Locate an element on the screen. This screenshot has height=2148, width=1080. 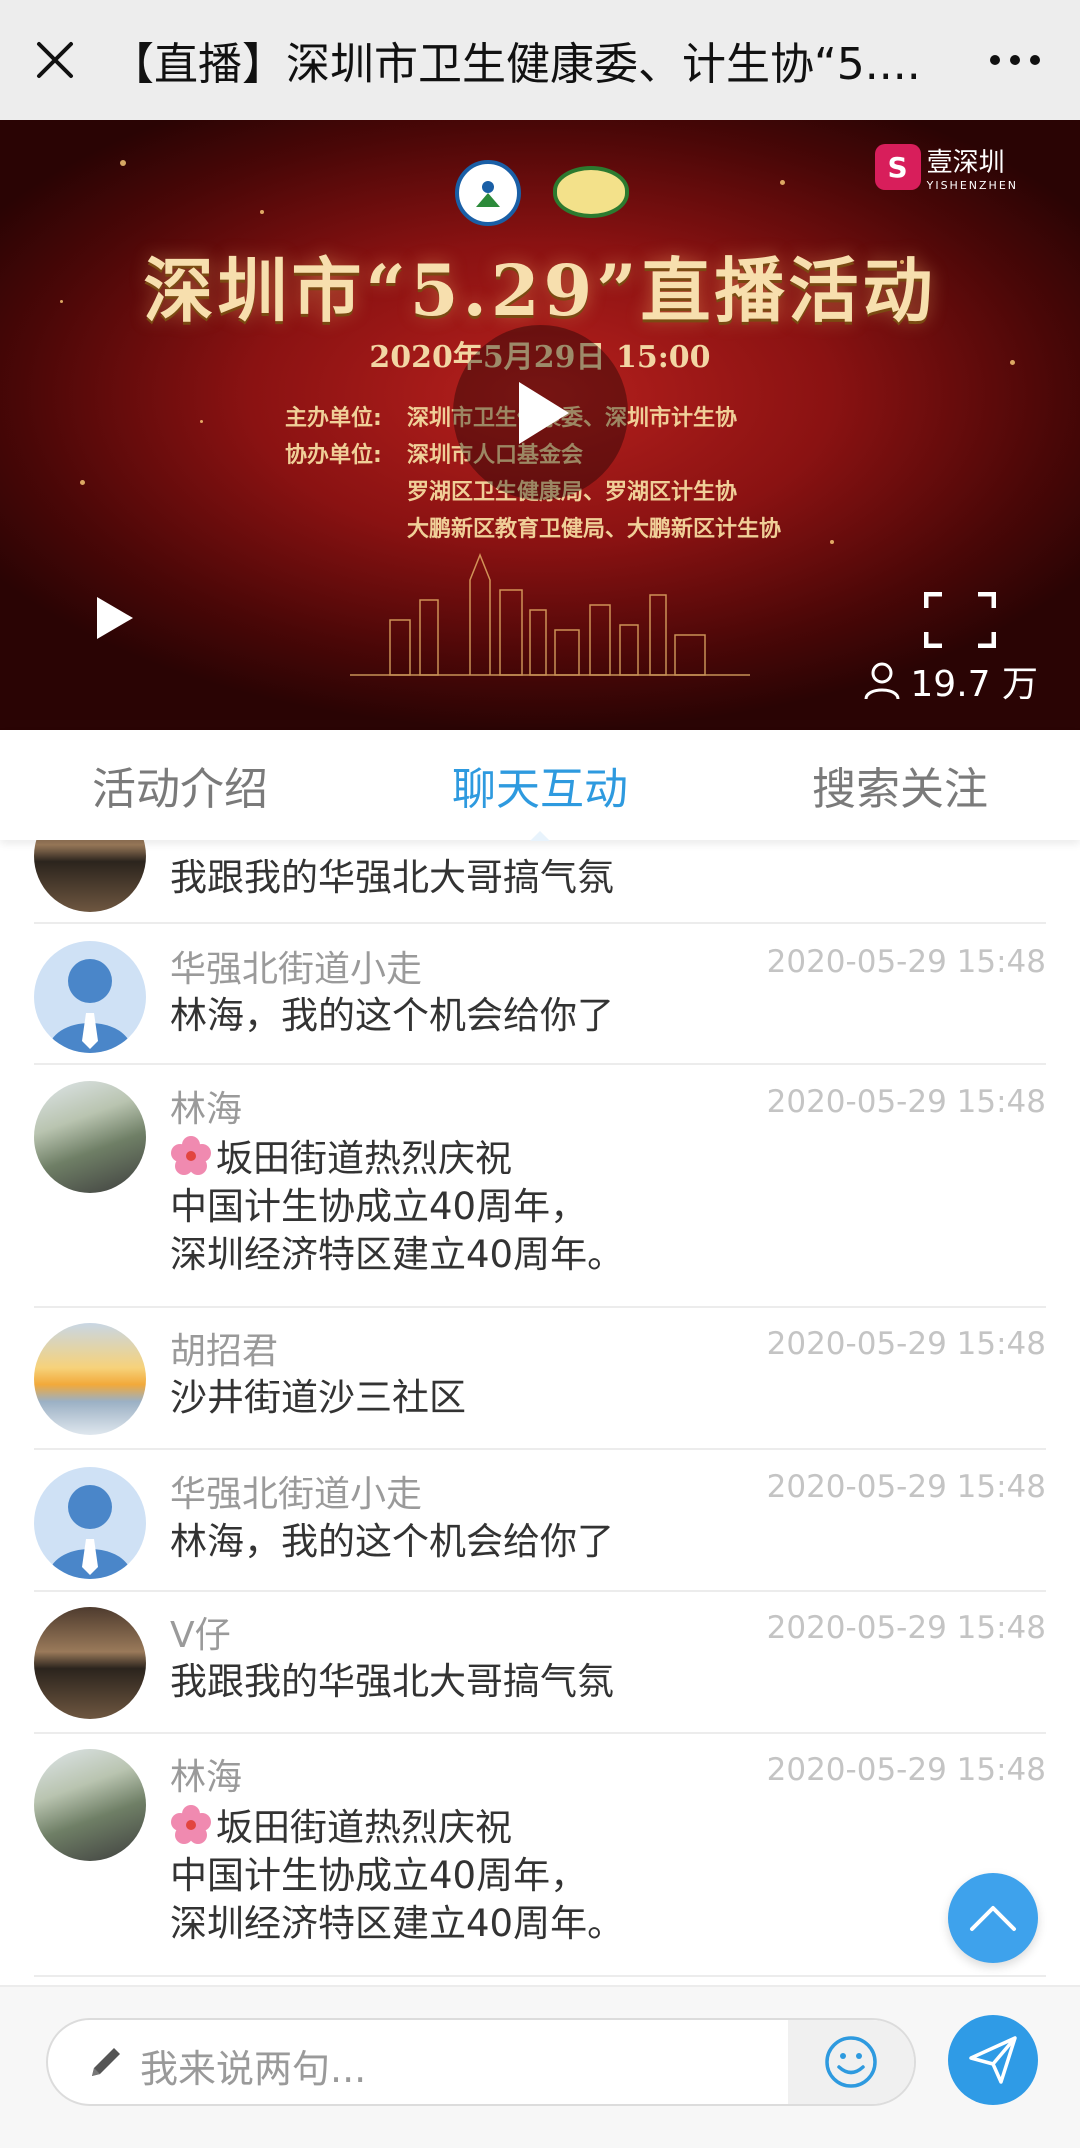
more-button is located at coordinates (1015, 60).